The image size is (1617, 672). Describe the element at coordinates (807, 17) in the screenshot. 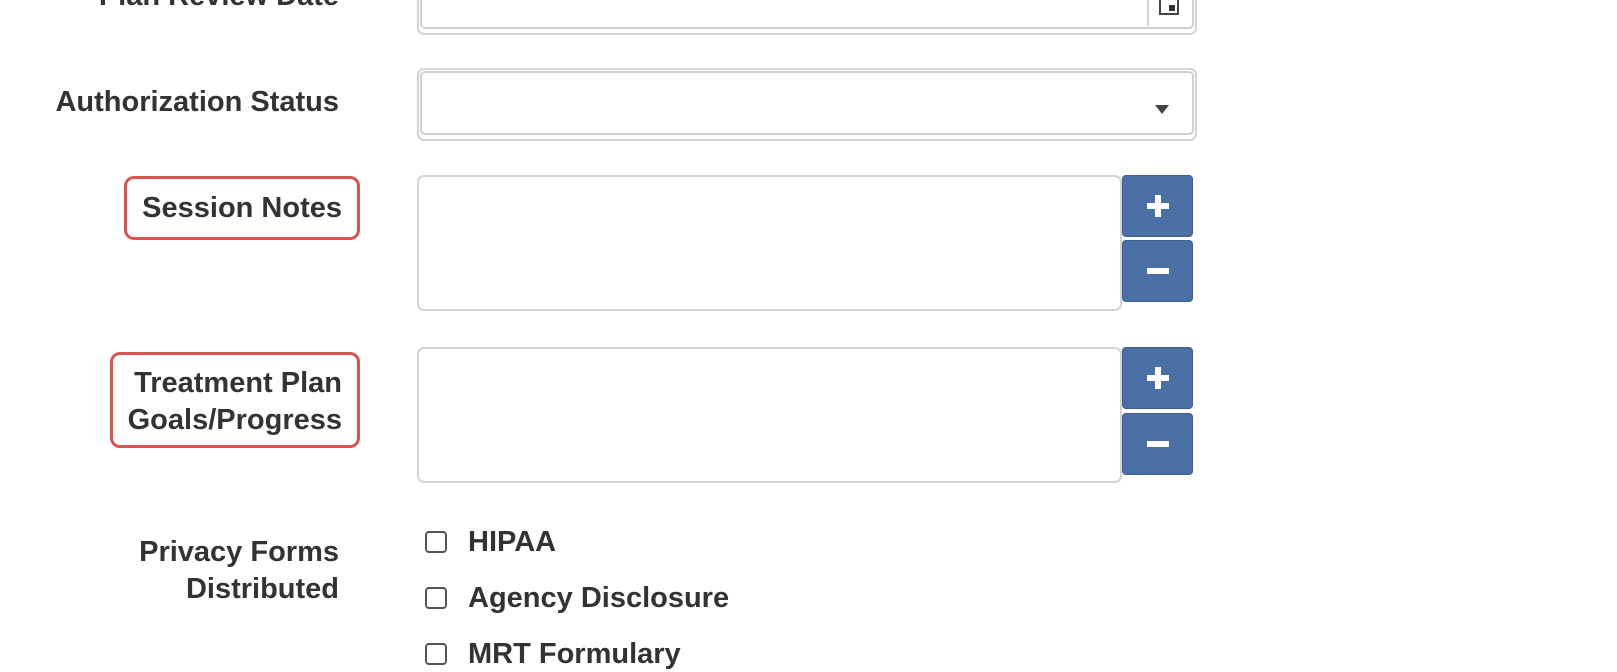

I see `plan-review-date-field` at that location.